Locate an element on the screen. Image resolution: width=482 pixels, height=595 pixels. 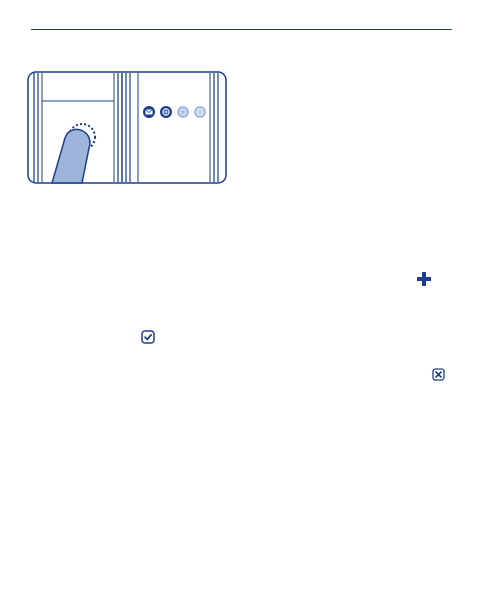
web-icon is located at coordinates (166, 112).